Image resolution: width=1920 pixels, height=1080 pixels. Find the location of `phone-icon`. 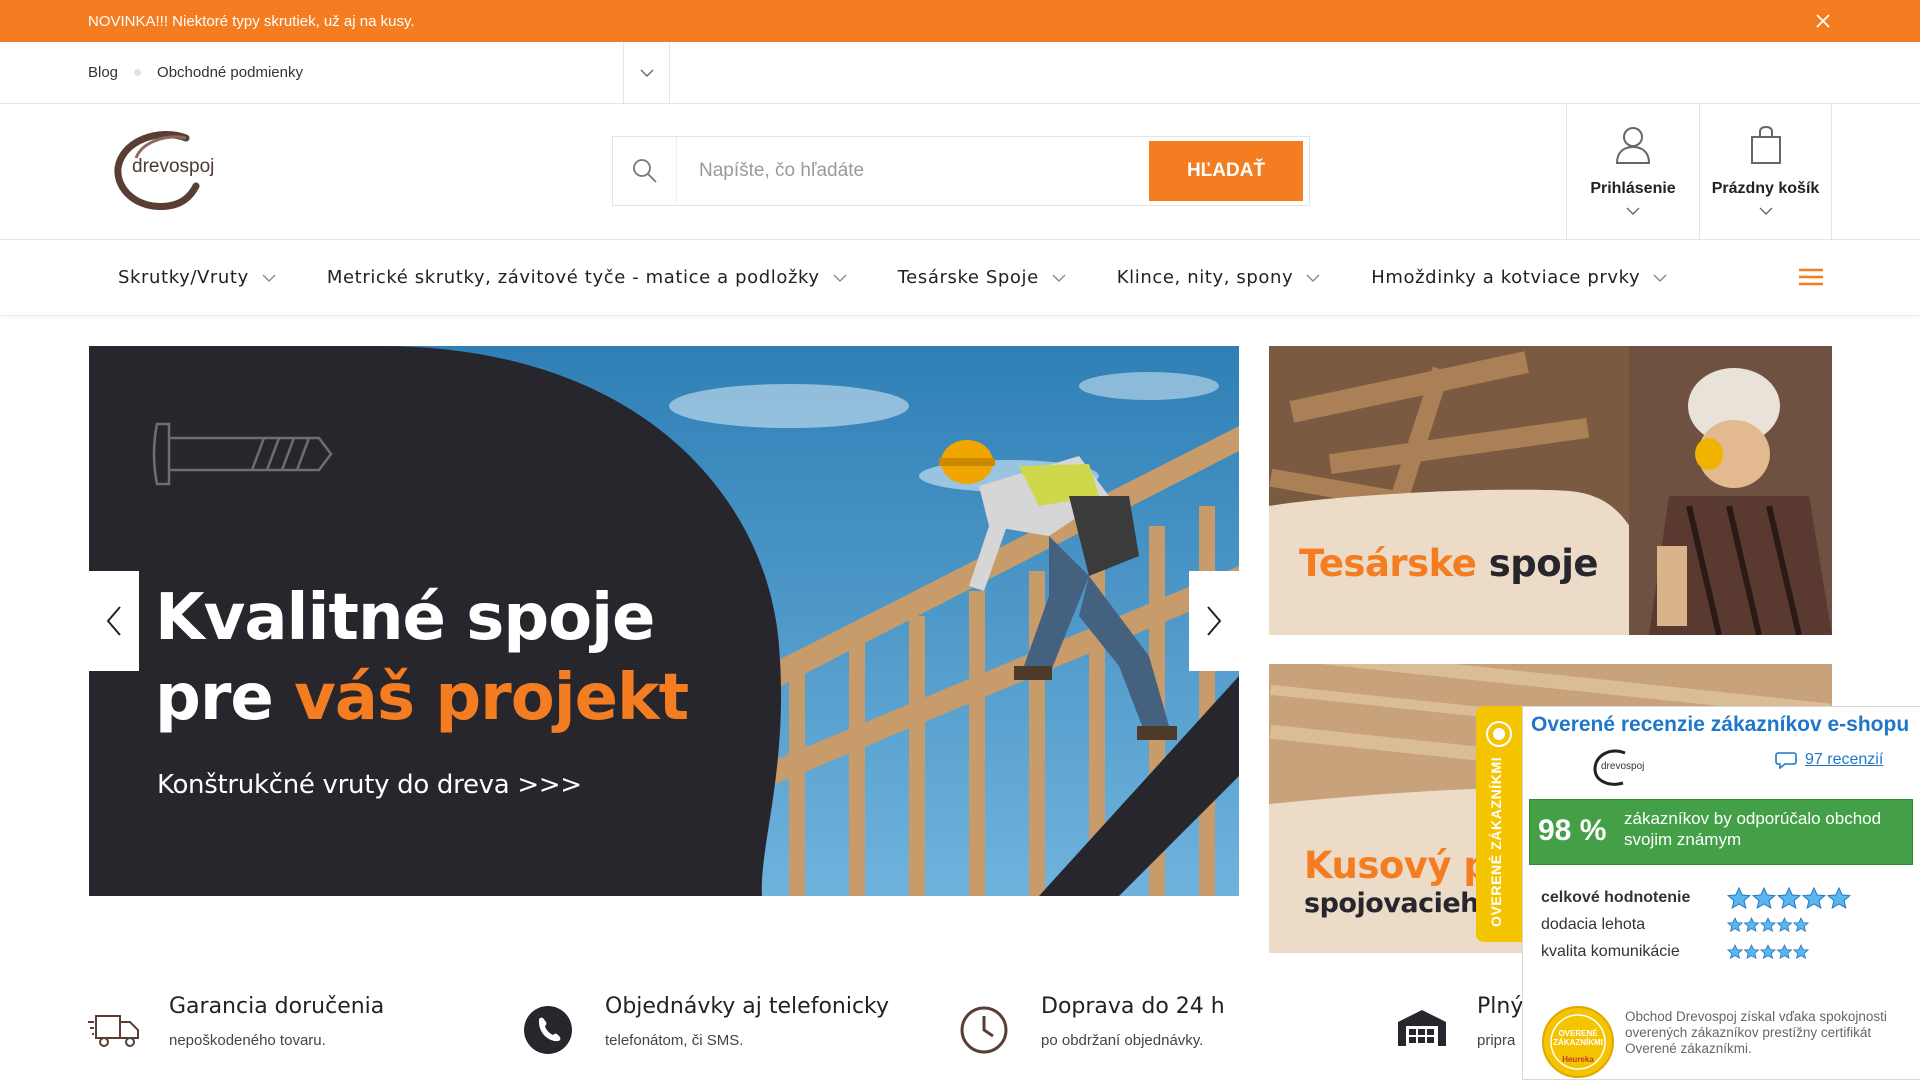

phone-icon is located at coordinates (552, 1030).